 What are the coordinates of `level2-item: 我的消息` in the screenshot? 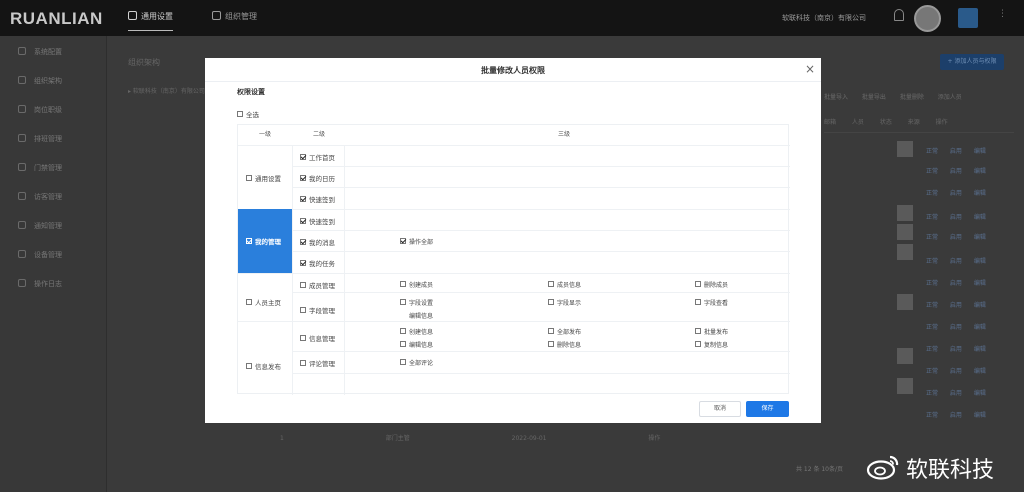 It's located at (317, 242).